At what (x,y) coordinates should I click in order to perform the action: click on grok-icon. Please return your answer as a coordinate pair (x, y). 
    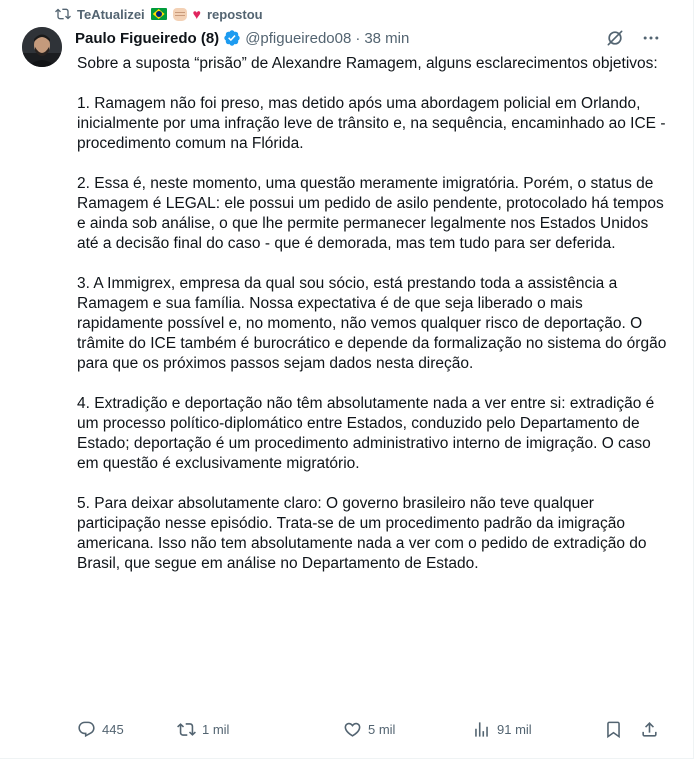
    Looking at the image, I should click on (615, 38).